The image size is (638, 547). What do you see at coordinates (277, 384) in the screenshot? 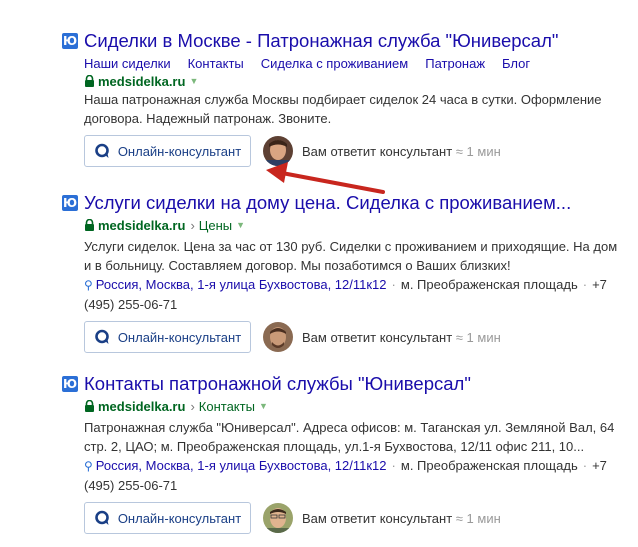
I see `result-title-link: Контакты патронажной службы "Юниверсал"` at bounding box center [277, 384].